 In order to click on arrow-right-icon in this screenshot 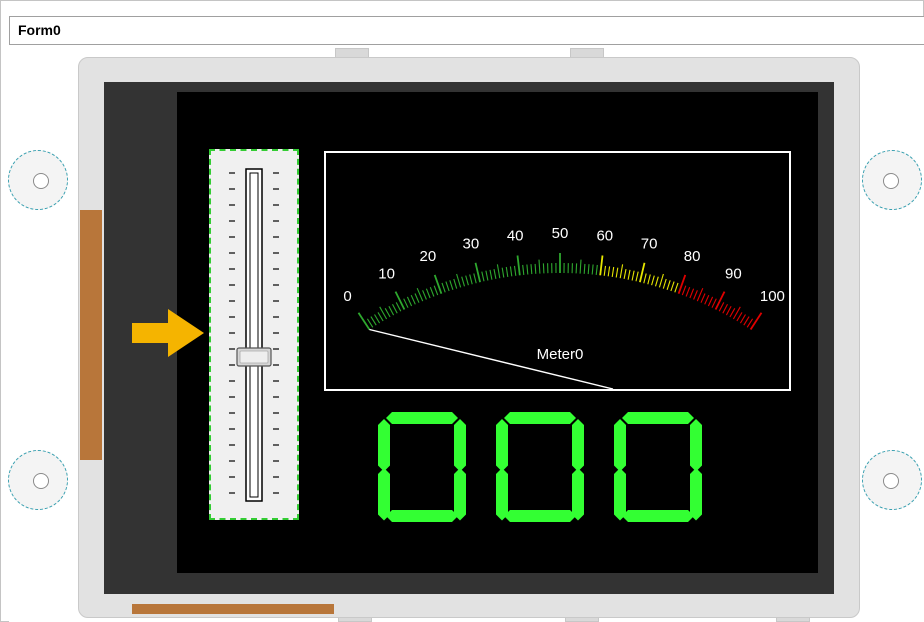, I will do `click(168, 333)`.